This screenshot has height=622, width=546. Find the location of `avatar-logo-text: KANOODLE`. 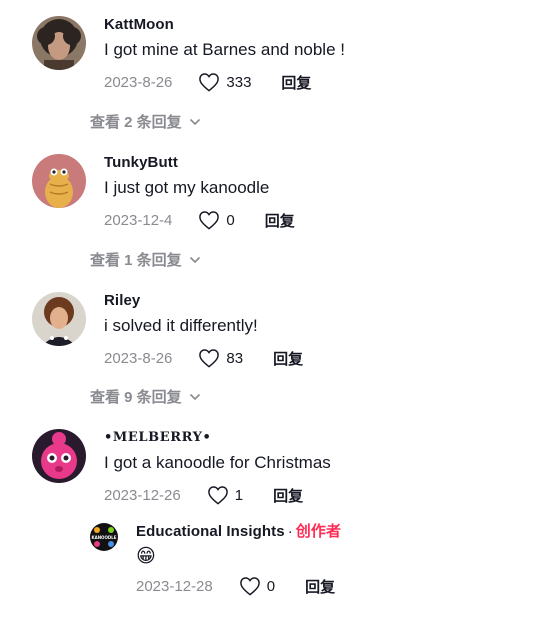

avatar-logo-text: KANOODLE is located at coordinates (104, 537).